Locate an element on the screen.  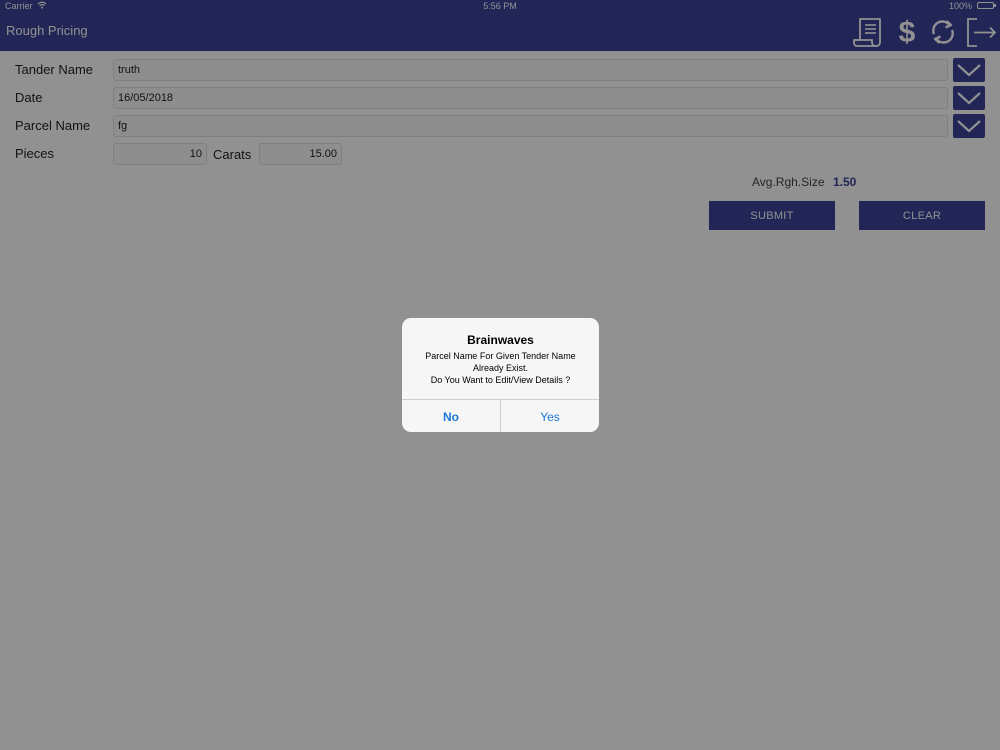
alert-message-line: Do You Want to Edit/View Details ? is located at coordinates (500, 380).